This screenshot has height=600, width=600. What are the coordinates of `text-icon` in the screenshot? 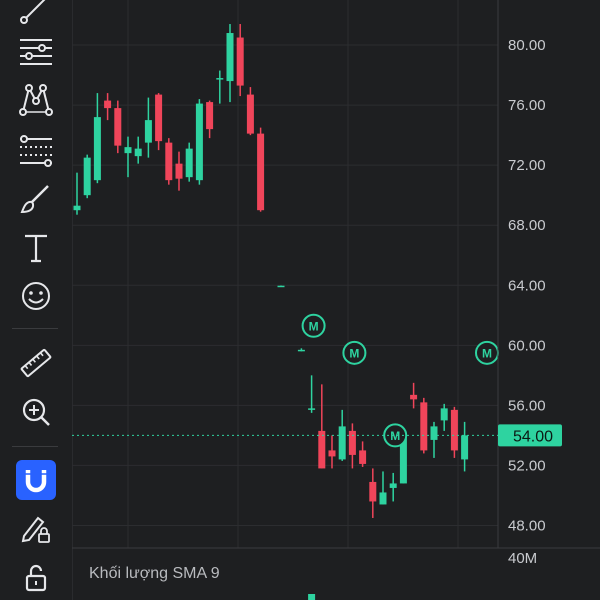 It's located at (36, 248).